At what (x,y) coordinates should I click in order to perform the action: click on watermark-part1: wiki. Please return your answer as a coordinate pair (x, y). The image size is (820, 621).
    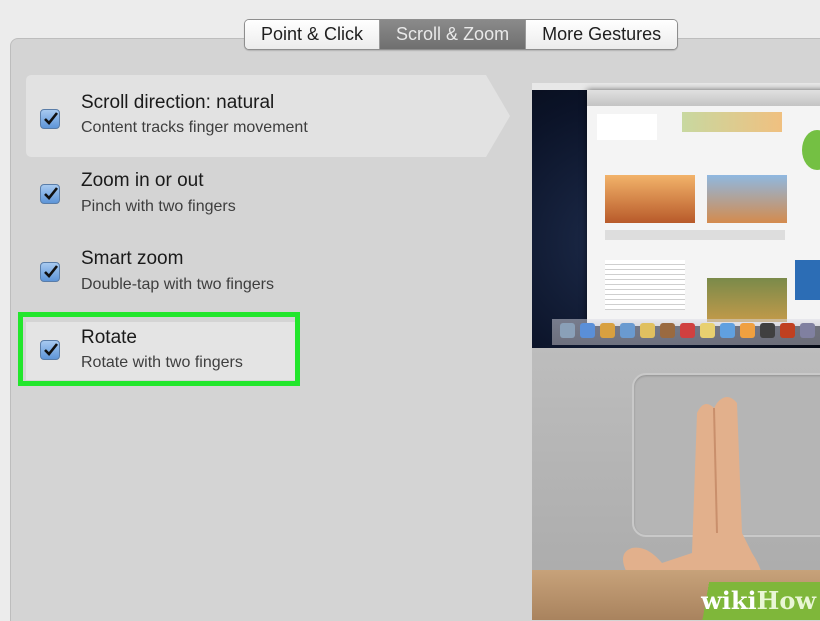
    Looking at the image, I should click on (729, 600).